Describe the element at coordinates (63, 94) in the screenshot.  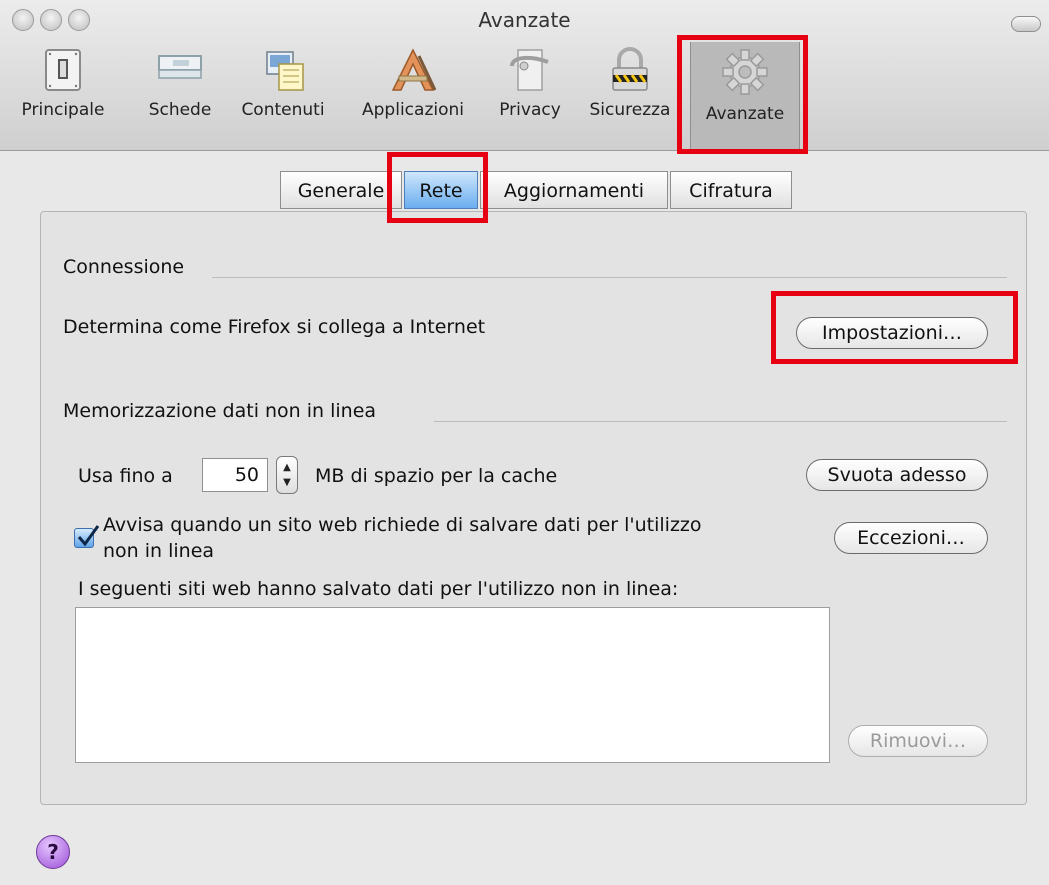
I see `toolbar-item-principale: Principale` at that location.